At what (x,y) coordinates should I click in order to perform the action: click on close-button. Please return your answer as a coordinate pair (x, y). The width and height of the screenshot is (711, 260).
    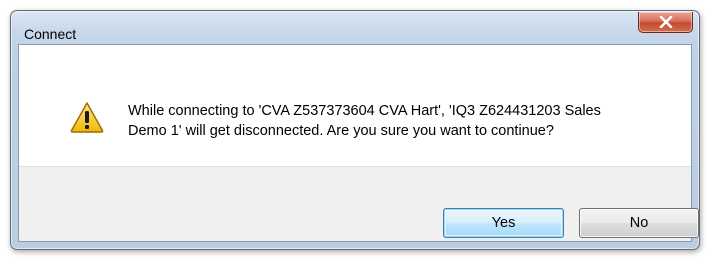
    Looking at the image, I should click on (665, 22).